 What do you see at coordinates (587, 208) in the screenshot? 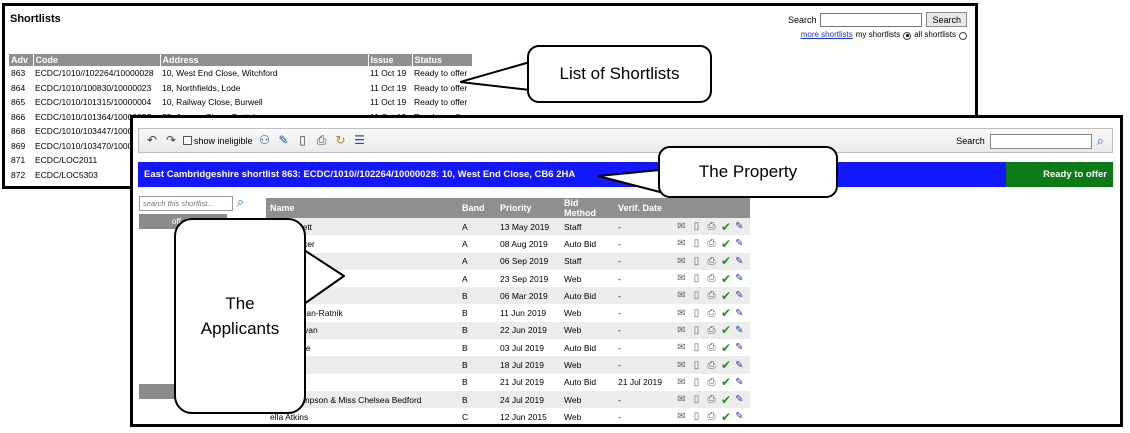
I see `column-header-bid-method: Bid Method` at bounding box center [587, 208].